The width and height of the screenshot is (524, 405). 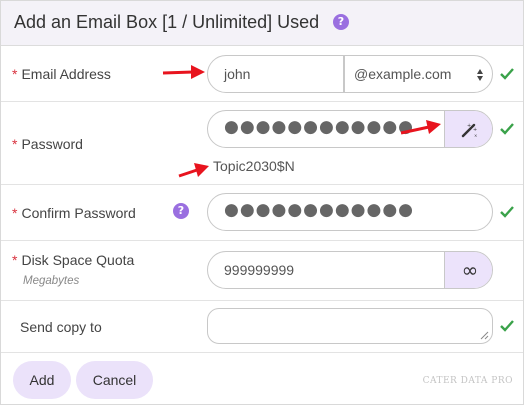 What do you see at coordinates (114, 380) in the screenshot?
I see `cancel-button: Cancel` at bounding box center [114, 380].